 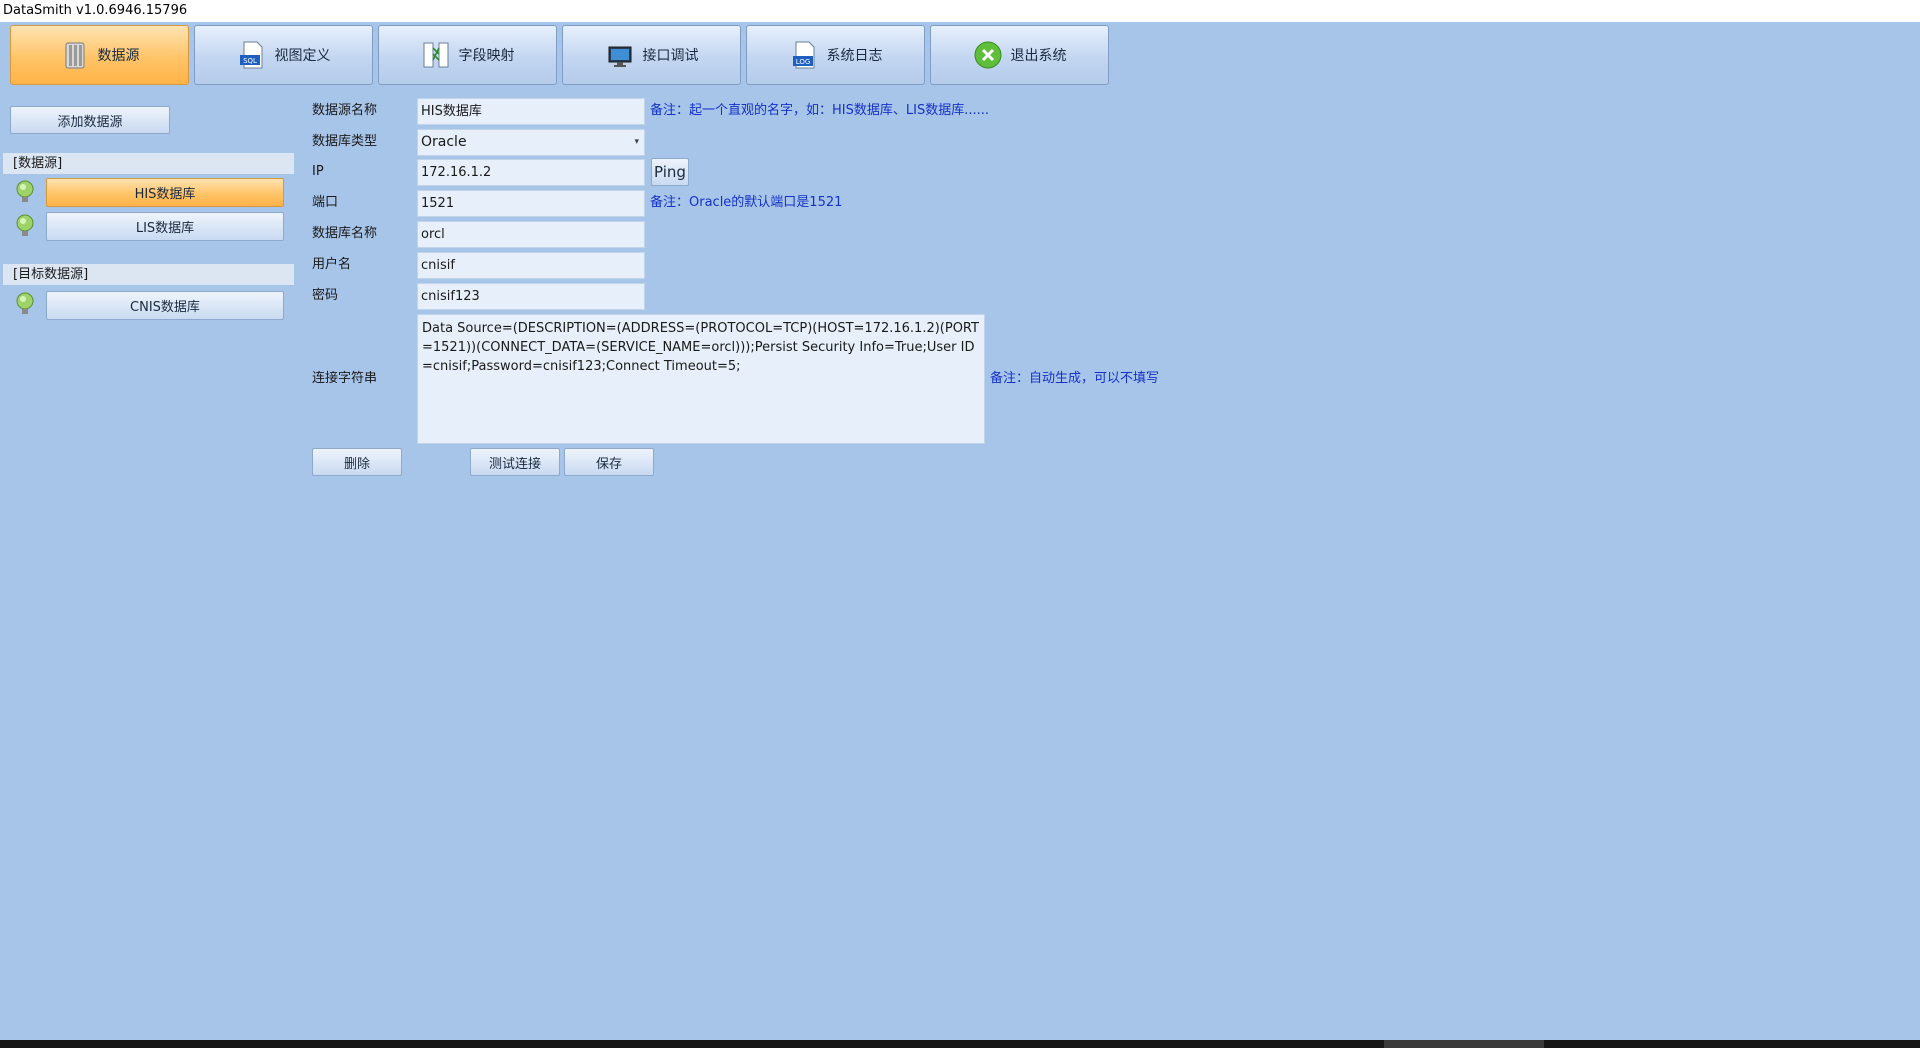 What do you see at coordinates (531, 203) in the screenshot?
I see `port-input: 1521` at bounding box center [531, 203].